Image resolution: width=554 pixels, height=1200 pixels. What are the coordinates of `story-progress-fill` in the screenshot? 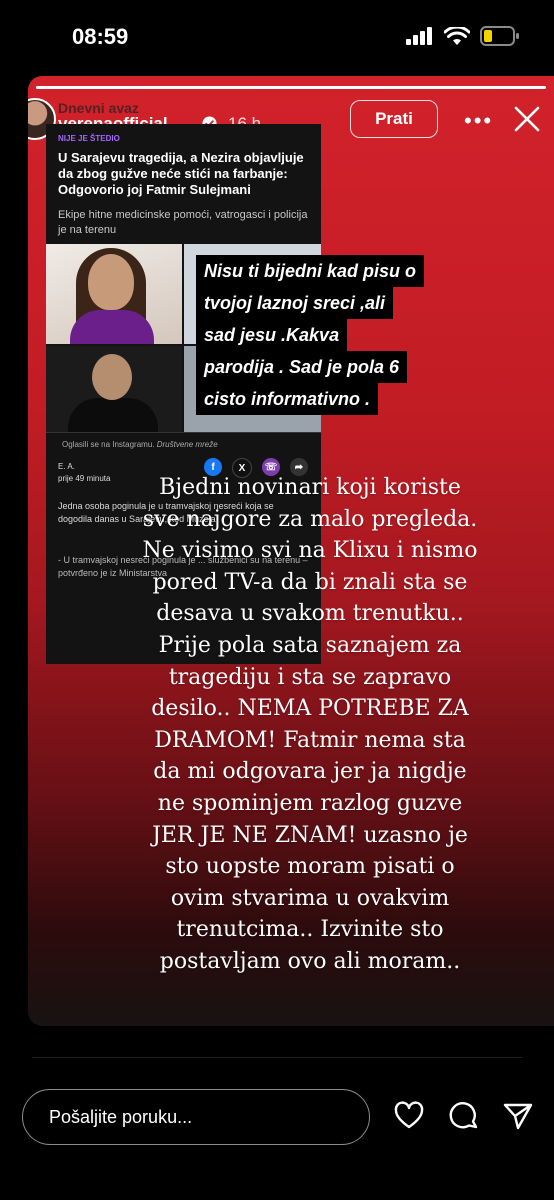 It's located at (291, 87).